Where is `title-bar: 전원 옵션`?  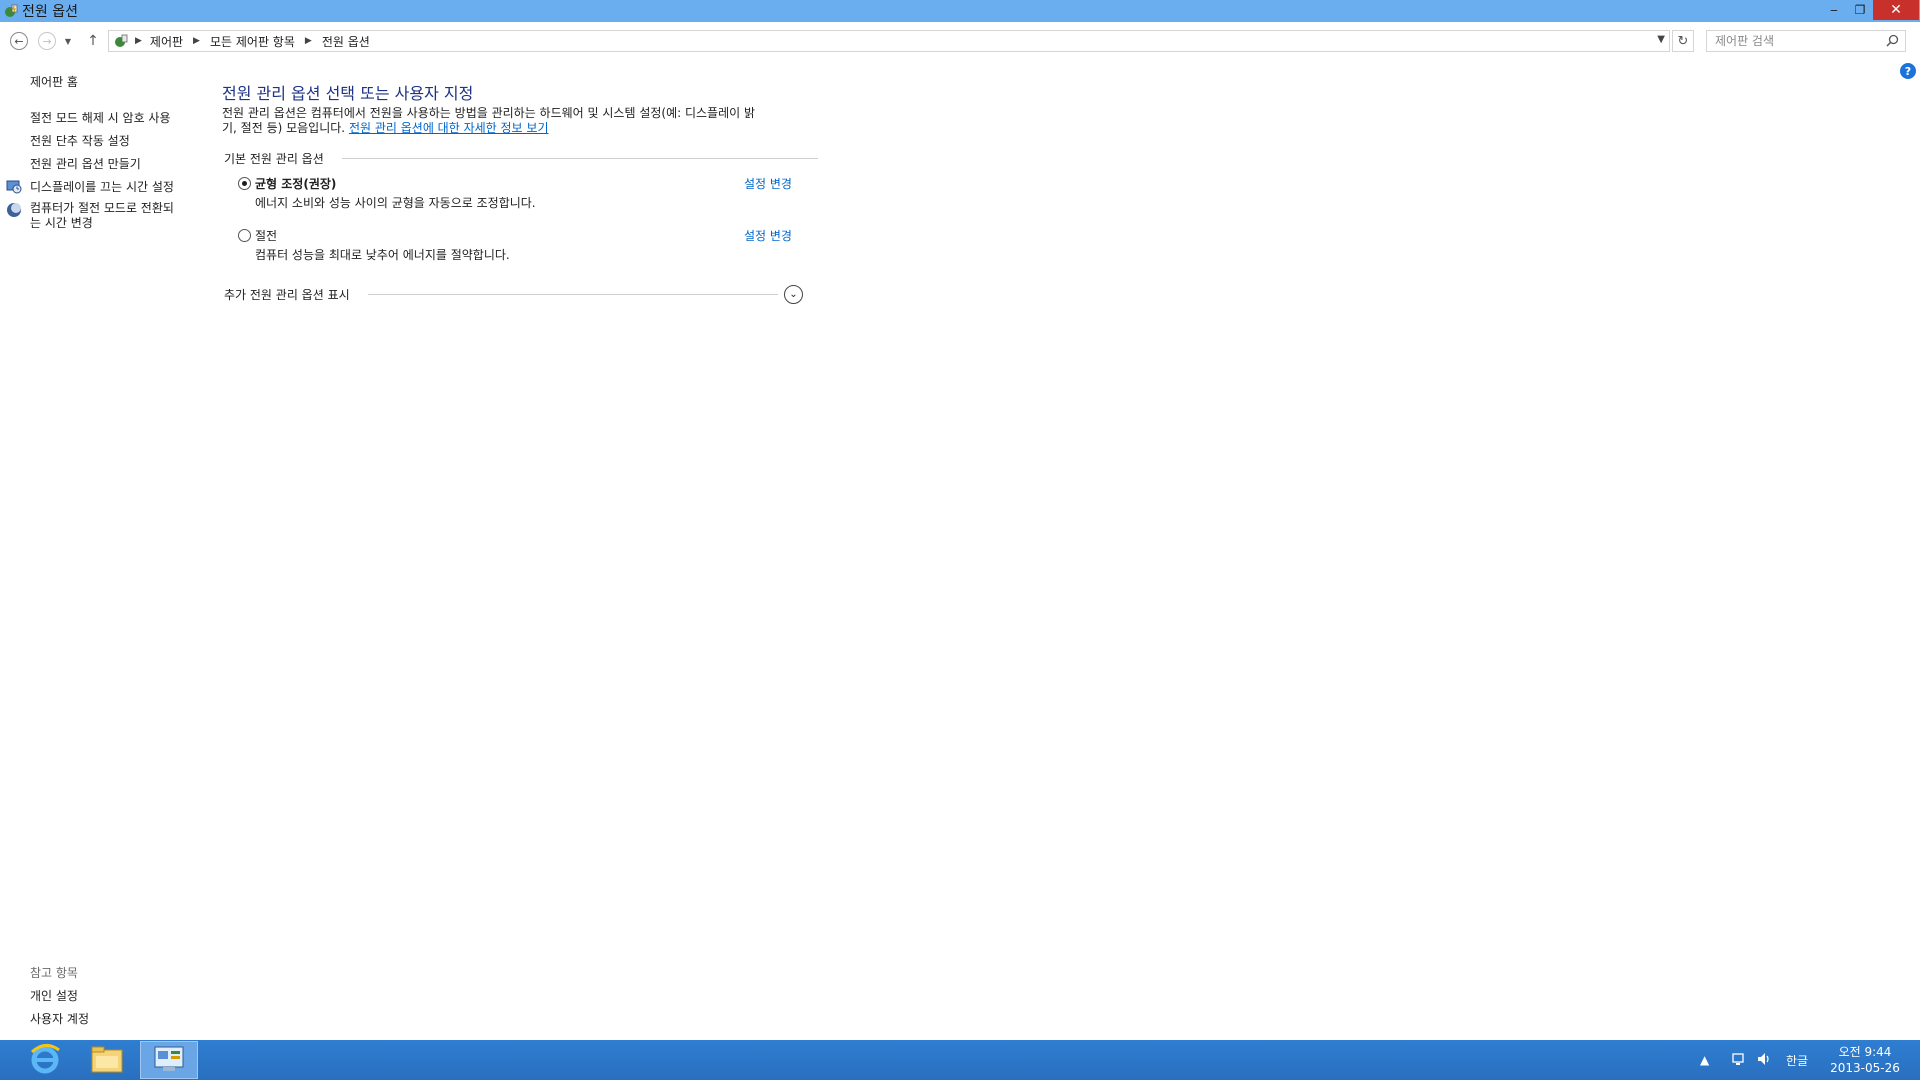 title-bar: 전원 옵션 is located at coordinates (960, 11).